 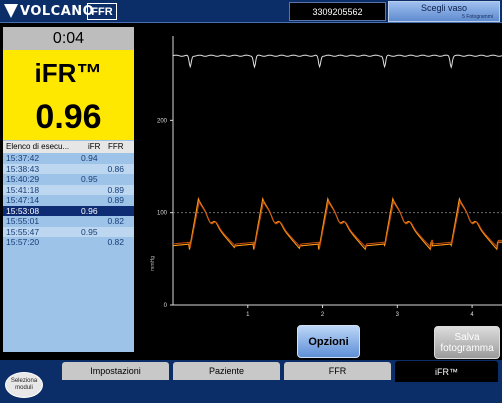 I want to click on aortic-pressure-line, so click(x=337, y=62).